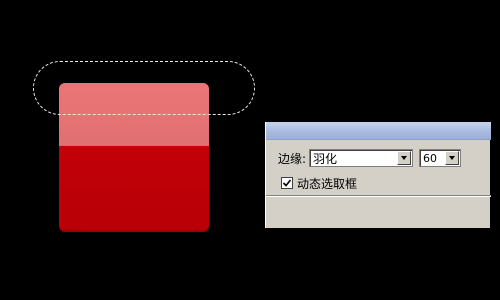 Image resolution: width=500 pixels, height=300 pixels. I want to click on animated-marquee-label: 动态选取框, so click(327, 183).